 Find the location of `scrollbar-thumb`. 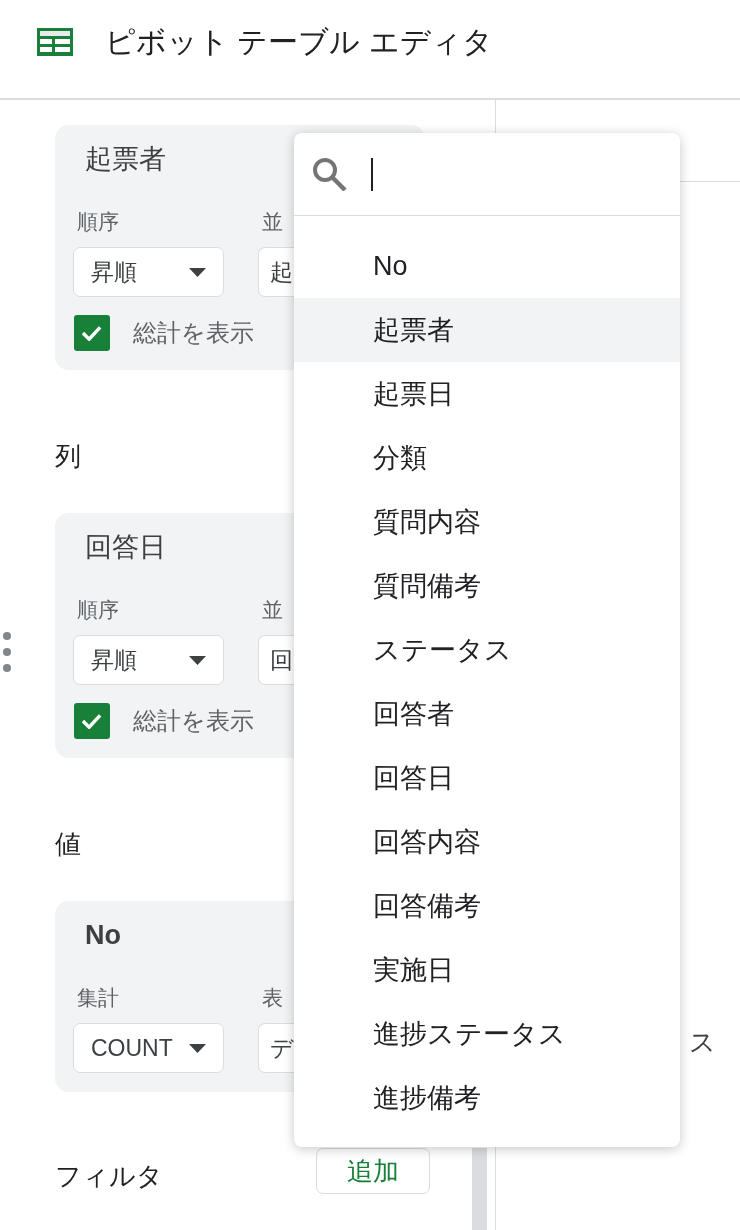

scrollbar-thumb is located at coordinates (479, 1189).